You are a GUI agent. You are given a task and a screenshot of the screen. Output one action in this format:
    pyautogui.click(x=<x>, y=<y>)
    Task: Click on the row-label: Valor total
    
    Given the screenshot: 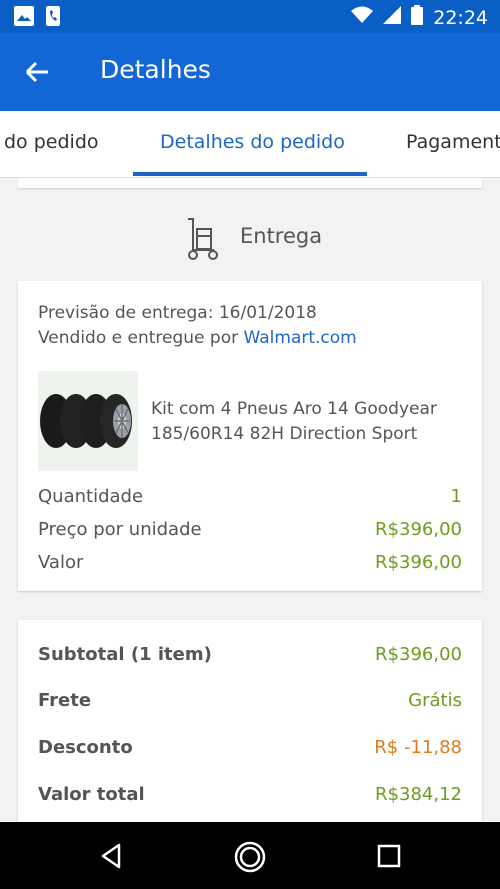 What is the action you would take?
    pyautogui.click(x=91, y=794)
    